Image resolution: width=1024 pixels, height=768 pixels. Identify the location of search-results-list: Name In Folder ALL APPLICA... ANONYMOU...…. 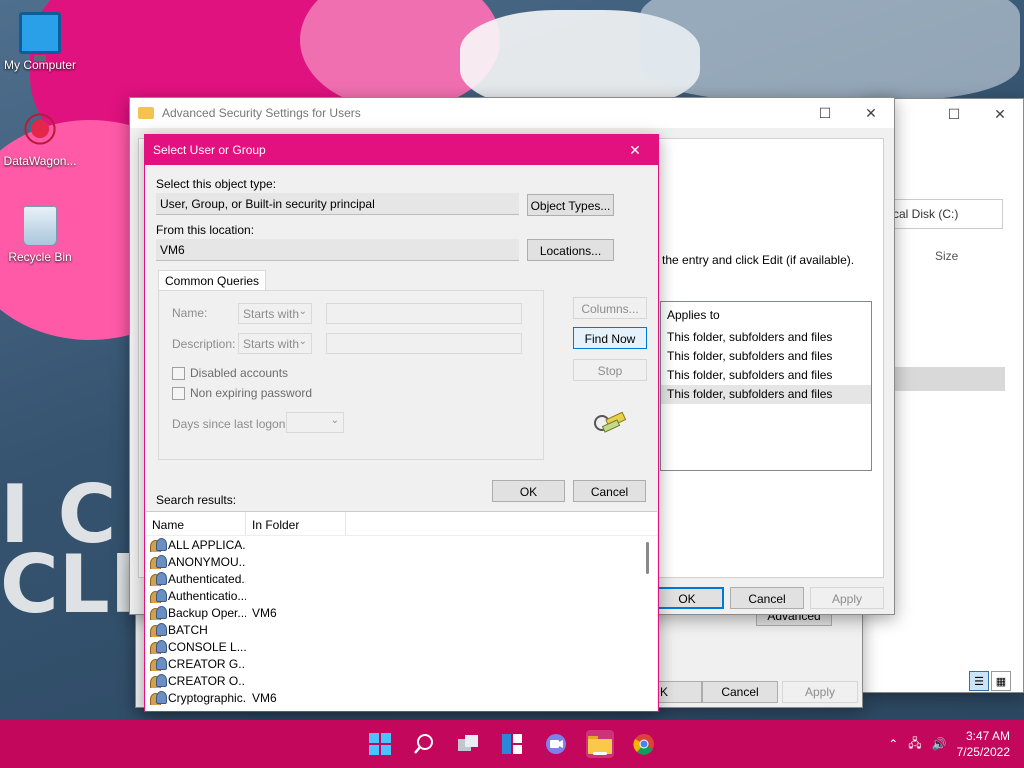
(401, 611).